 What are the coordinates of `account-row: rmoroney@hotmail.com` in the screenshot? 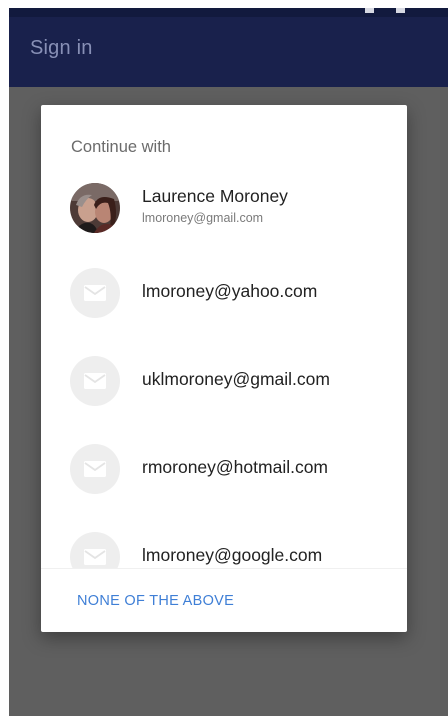 It's located at (224, 478).